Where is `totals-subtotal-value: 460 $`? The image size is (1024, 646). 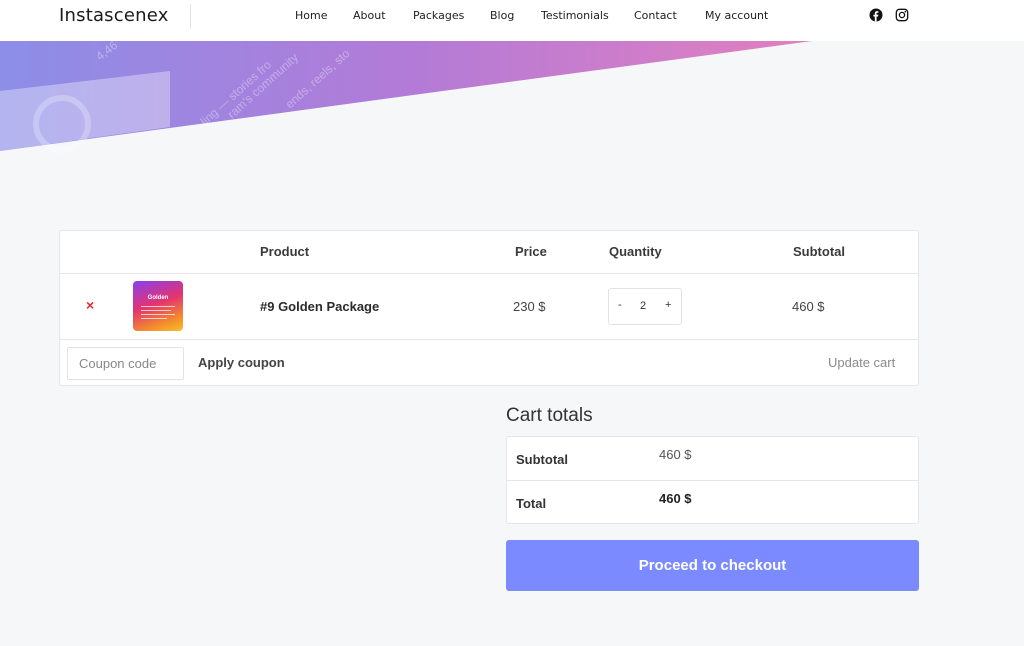
totals-subtotal-value: 460 $ is located at coordinates (675, 454).